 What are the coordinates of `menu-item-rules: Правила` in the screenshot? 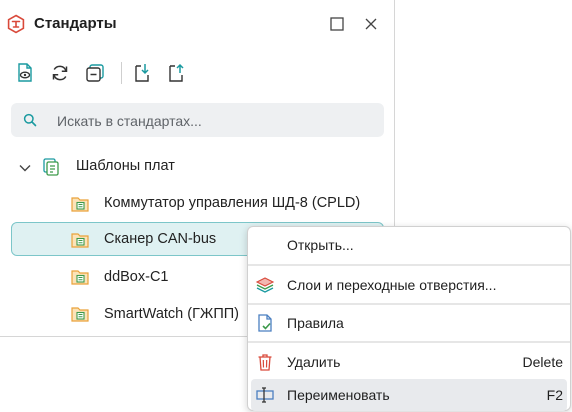 It's located at (409, 323).